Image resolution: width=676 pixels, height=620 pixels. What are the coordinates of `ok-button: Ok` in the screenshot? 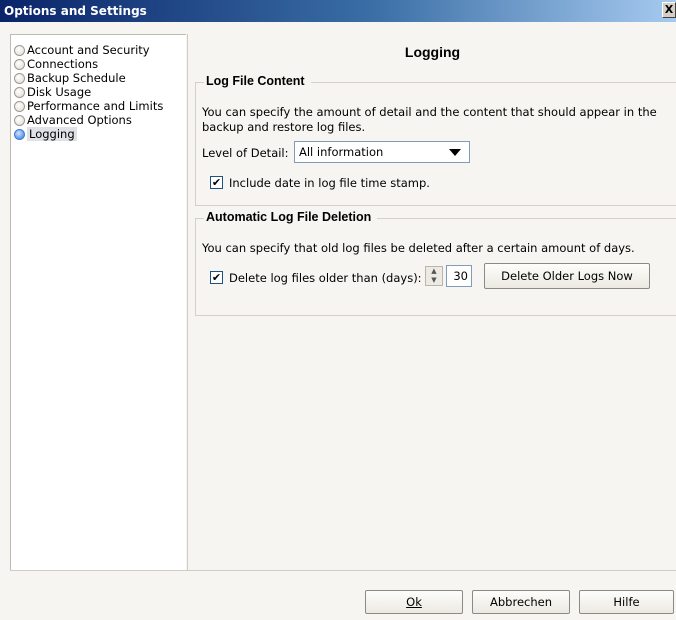 It's located at (414, 602).